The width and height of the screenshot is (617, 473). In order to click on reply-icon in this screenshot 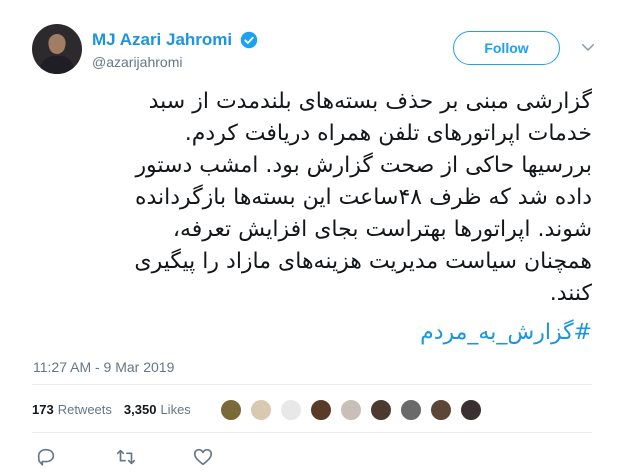, I will do `click(46, 457)`.